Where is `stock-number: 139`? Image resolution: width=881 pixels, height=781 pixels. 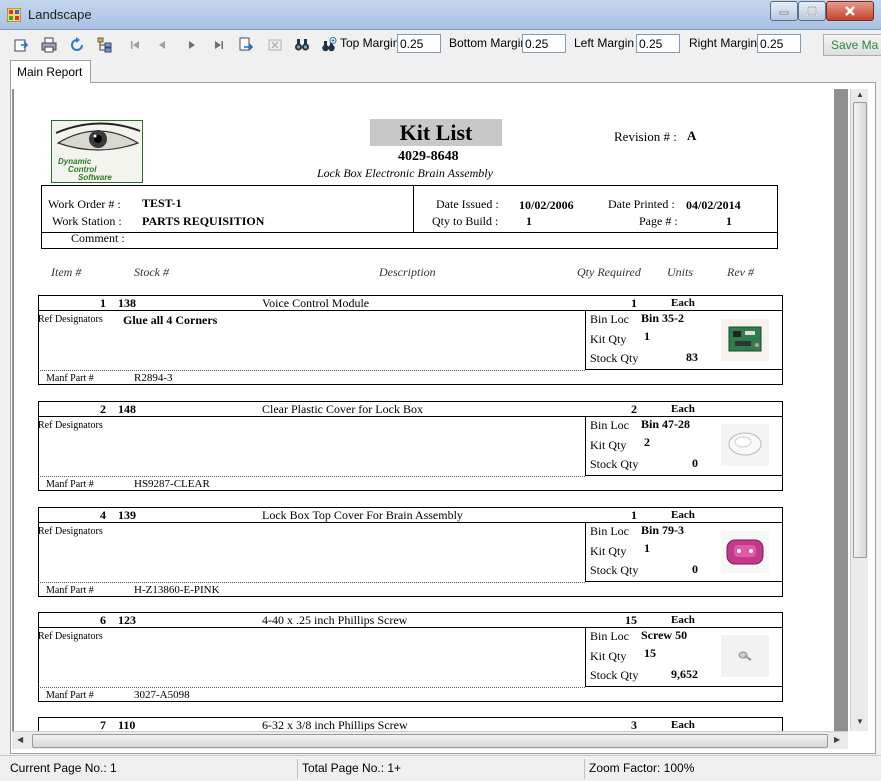
stock-number: 139 is located at coordinates (127, 515).